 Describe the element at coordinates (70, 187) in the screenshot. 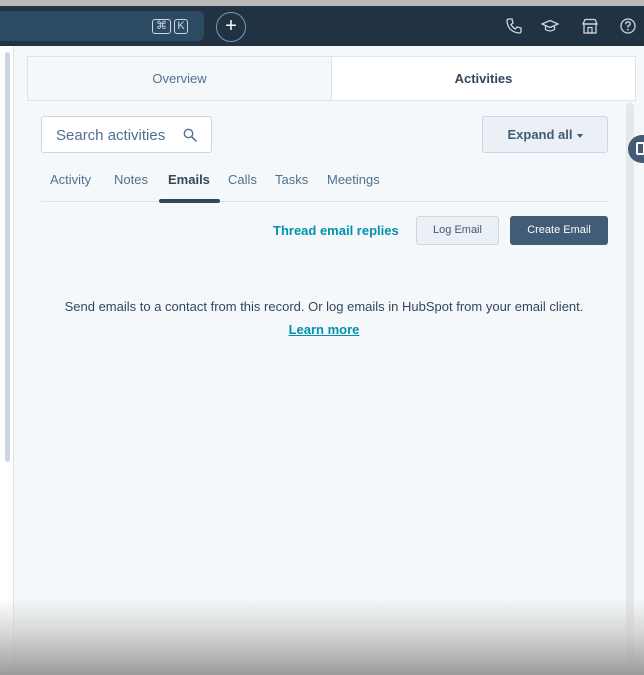

I see `subtab-activity: Activity` at that location.